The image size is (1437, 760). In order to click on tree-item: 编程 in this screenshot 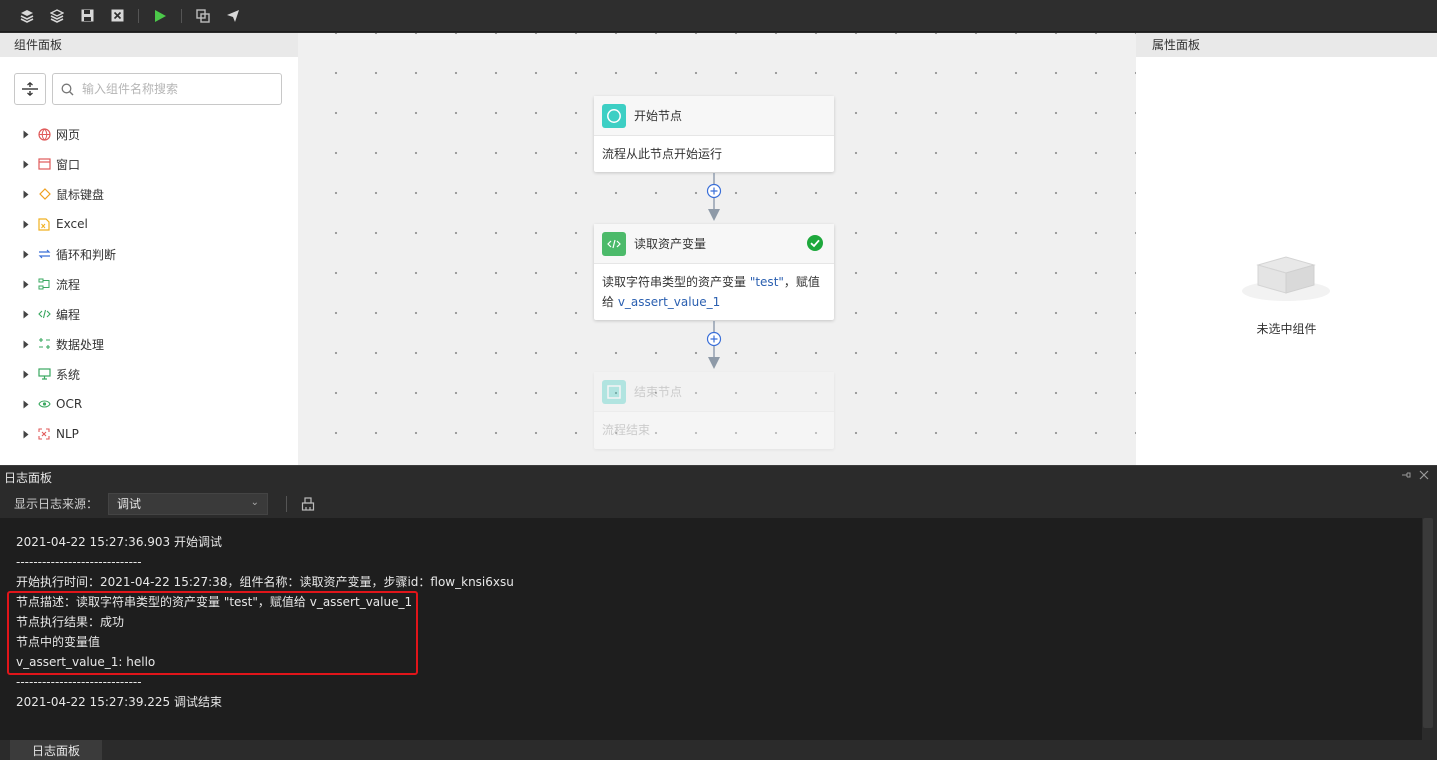, I will do `click(68, 314)`.